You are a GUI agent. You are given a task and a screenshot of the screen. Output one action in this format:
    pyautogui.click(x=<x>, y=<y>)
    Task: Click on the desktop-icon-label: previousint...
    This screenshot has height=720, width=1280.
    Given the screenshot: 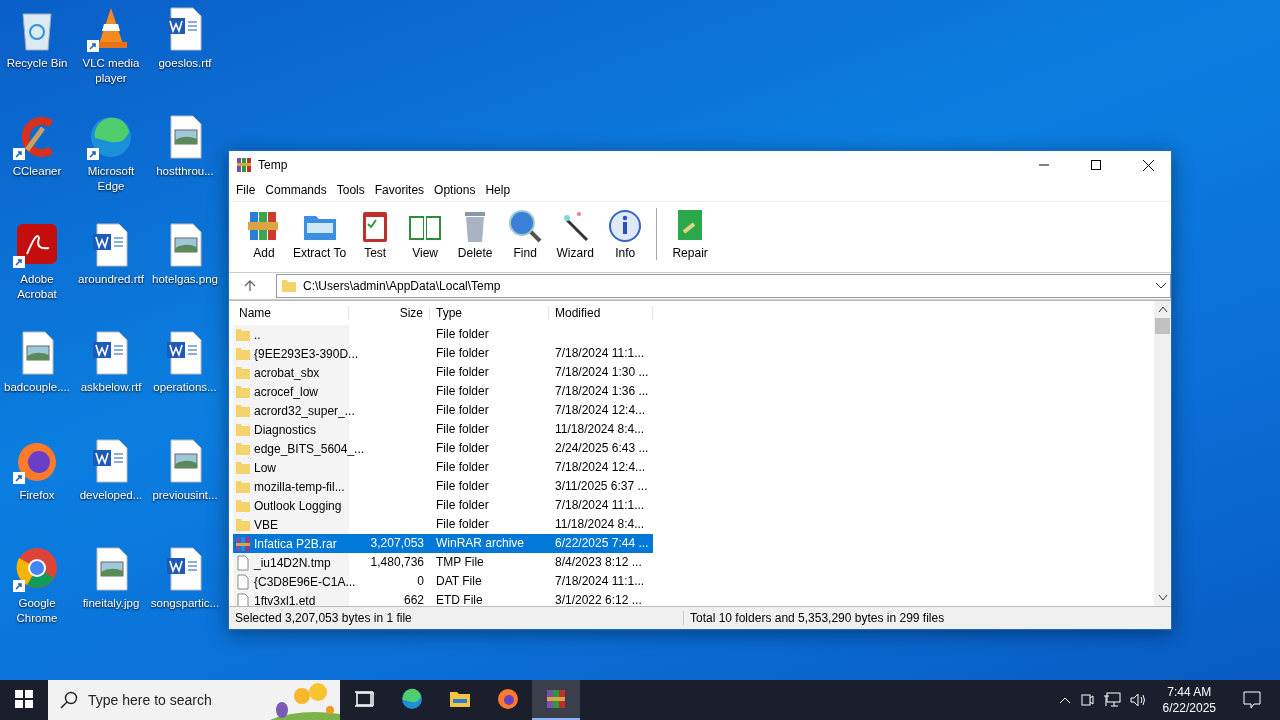 What is the action you would take?
    pyautogui.click(x=185, y=495)
    